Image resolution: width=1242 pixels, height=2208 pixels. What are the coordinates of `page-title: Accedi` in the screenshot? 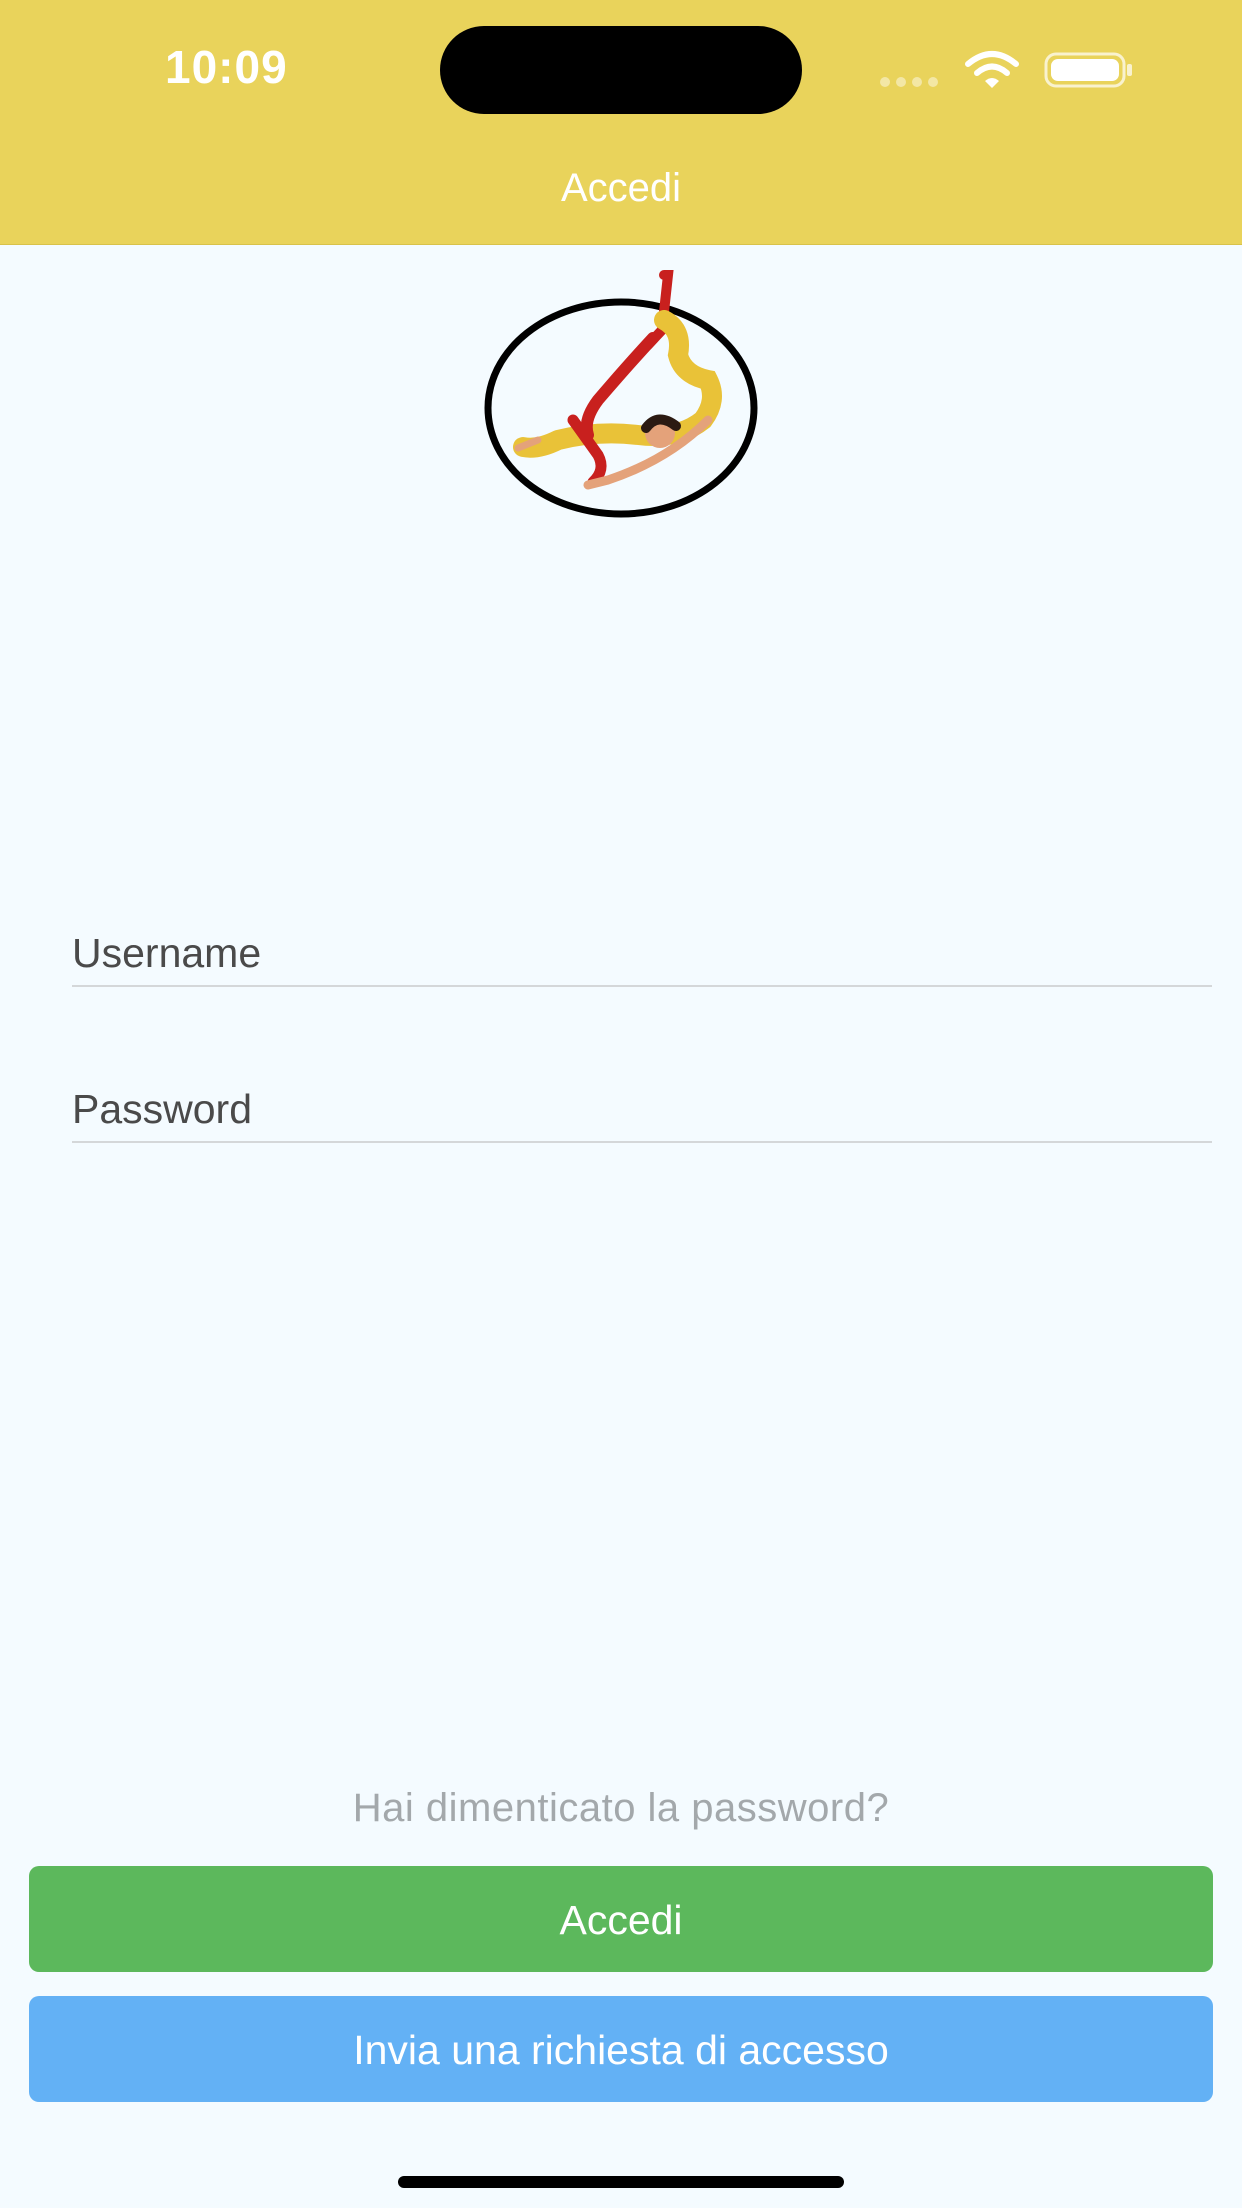 It's located at (621, 188).